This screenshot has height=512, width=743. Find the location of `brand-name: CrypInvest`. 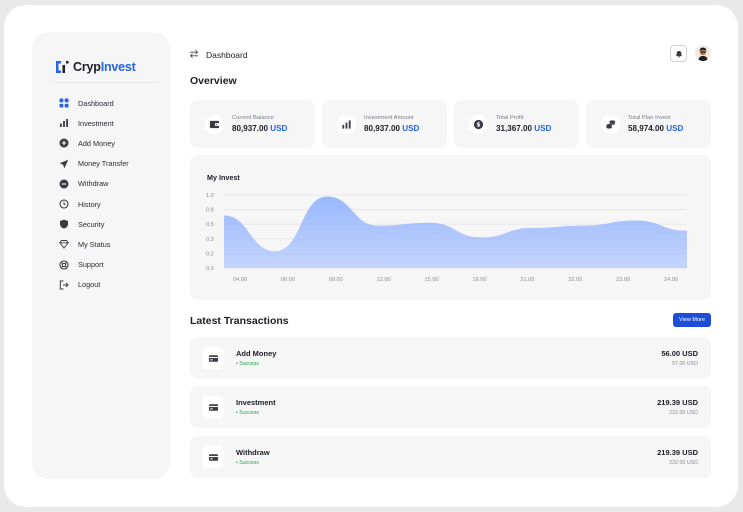

brand-name: CrypInvest is located at coordinates (104, 67).